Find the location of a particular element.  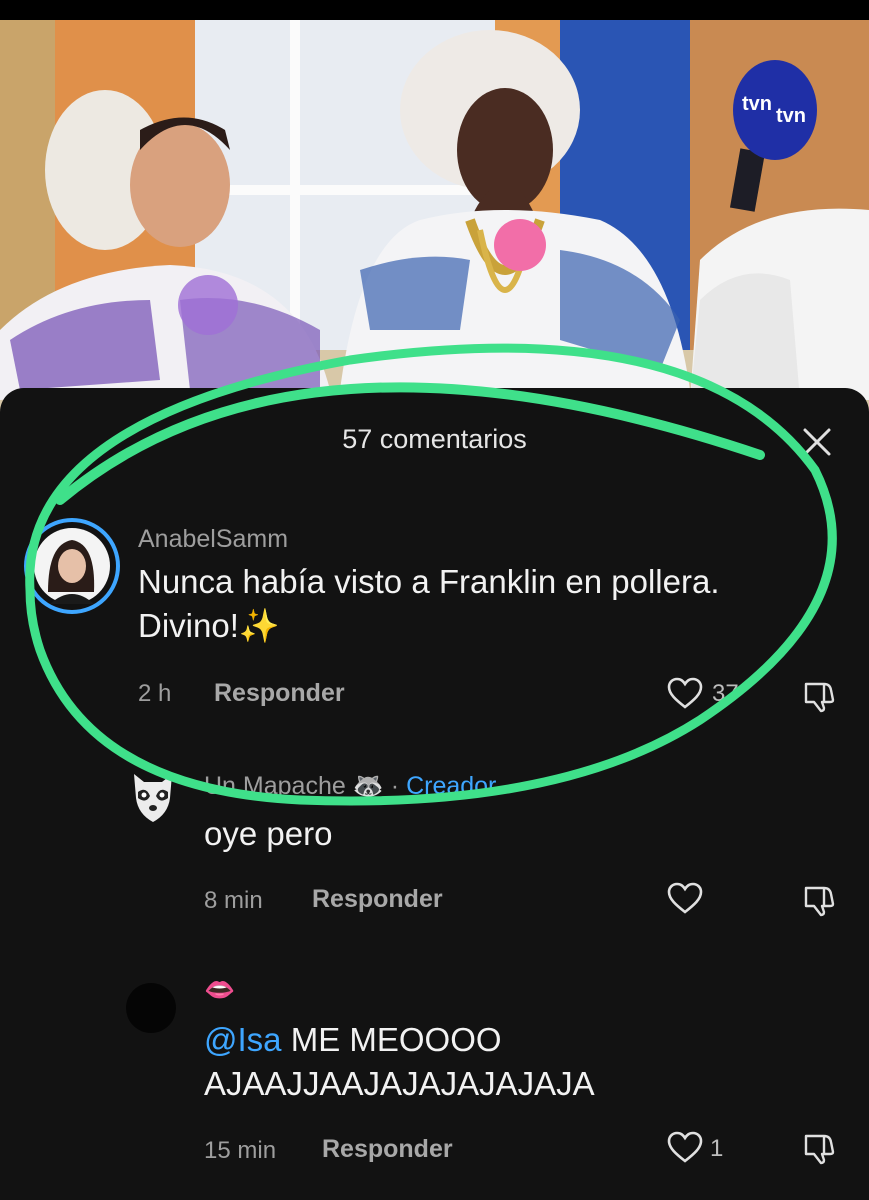

raccoon-icon is located at coordinates (153, 798).